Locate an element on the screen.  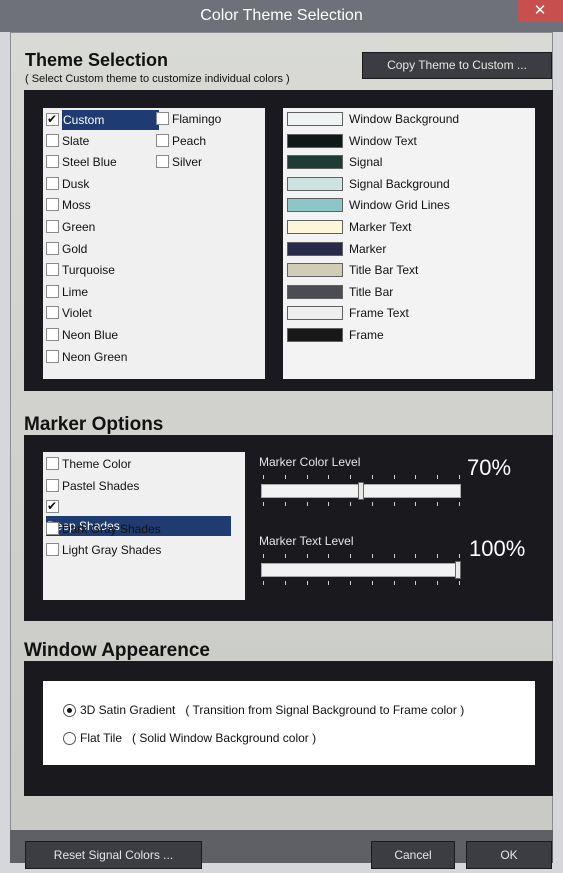
cancel-button: Cancel is located at coordinates (413, 855).